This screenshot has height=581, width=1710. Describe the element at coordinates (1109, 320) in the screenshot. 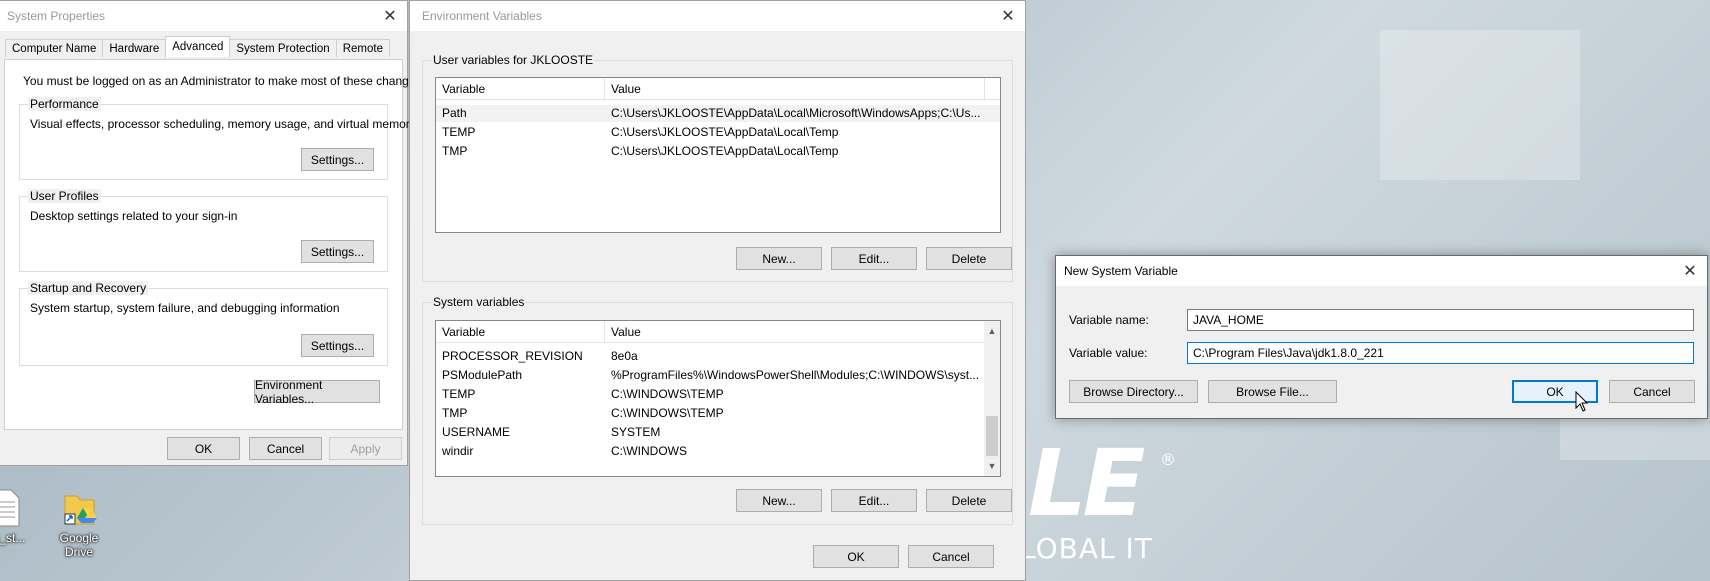

I see `variable-name-label: Variable name:` at that location.